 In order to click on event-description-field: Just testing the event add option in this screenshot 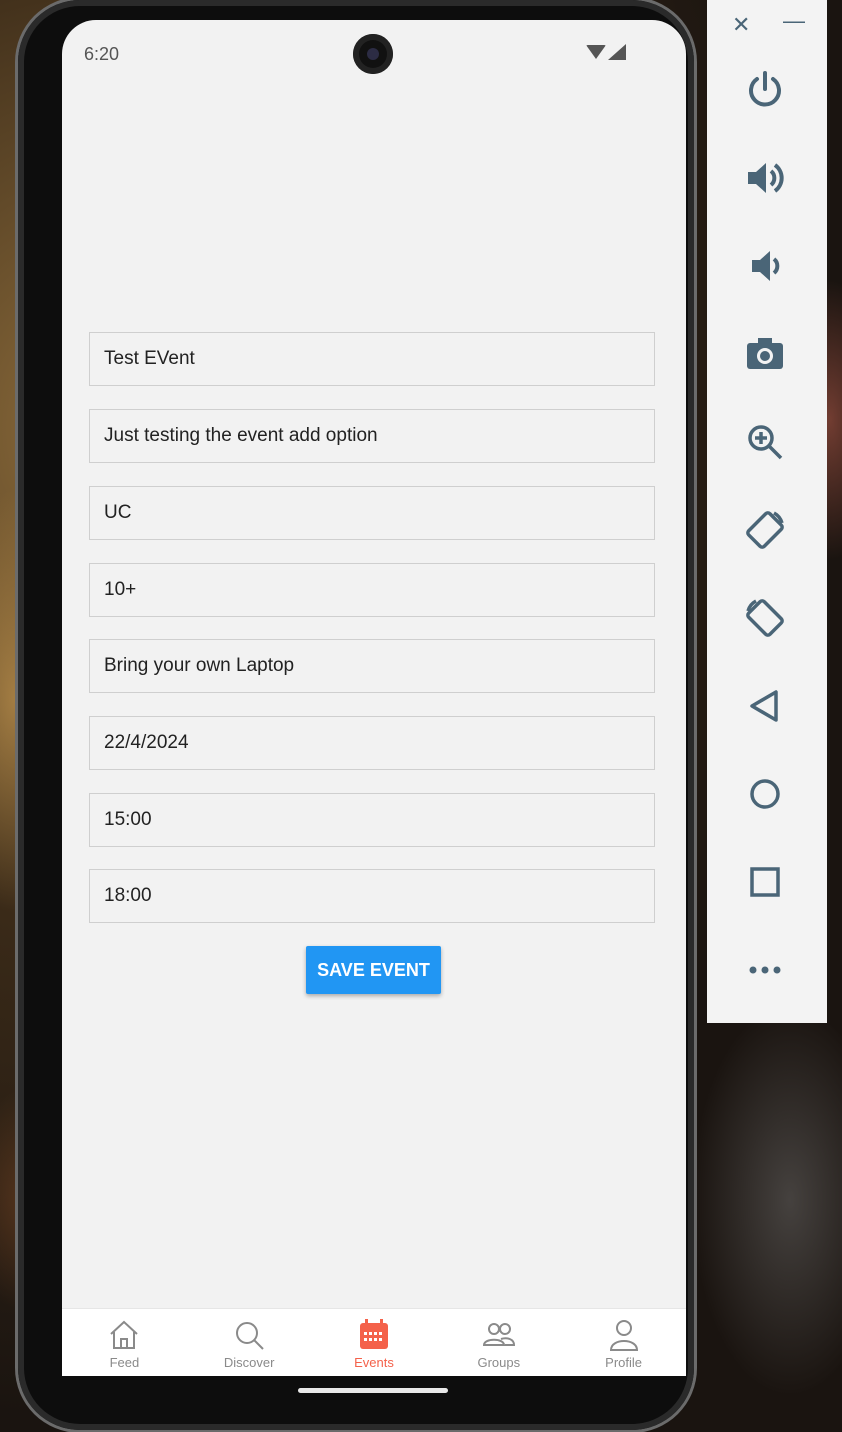, I will do `click(372, 436)`.